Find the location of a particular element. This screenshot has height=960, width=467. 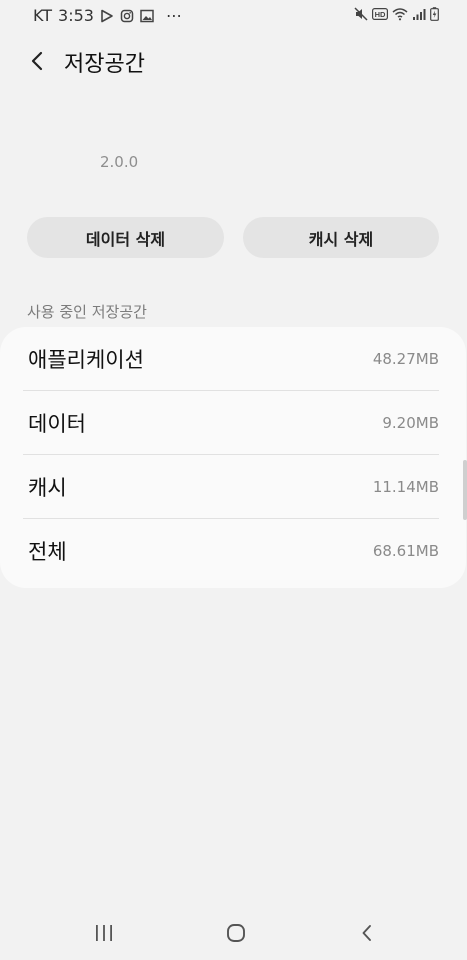

recent-apps-icon is located at coordinates (104, 933).